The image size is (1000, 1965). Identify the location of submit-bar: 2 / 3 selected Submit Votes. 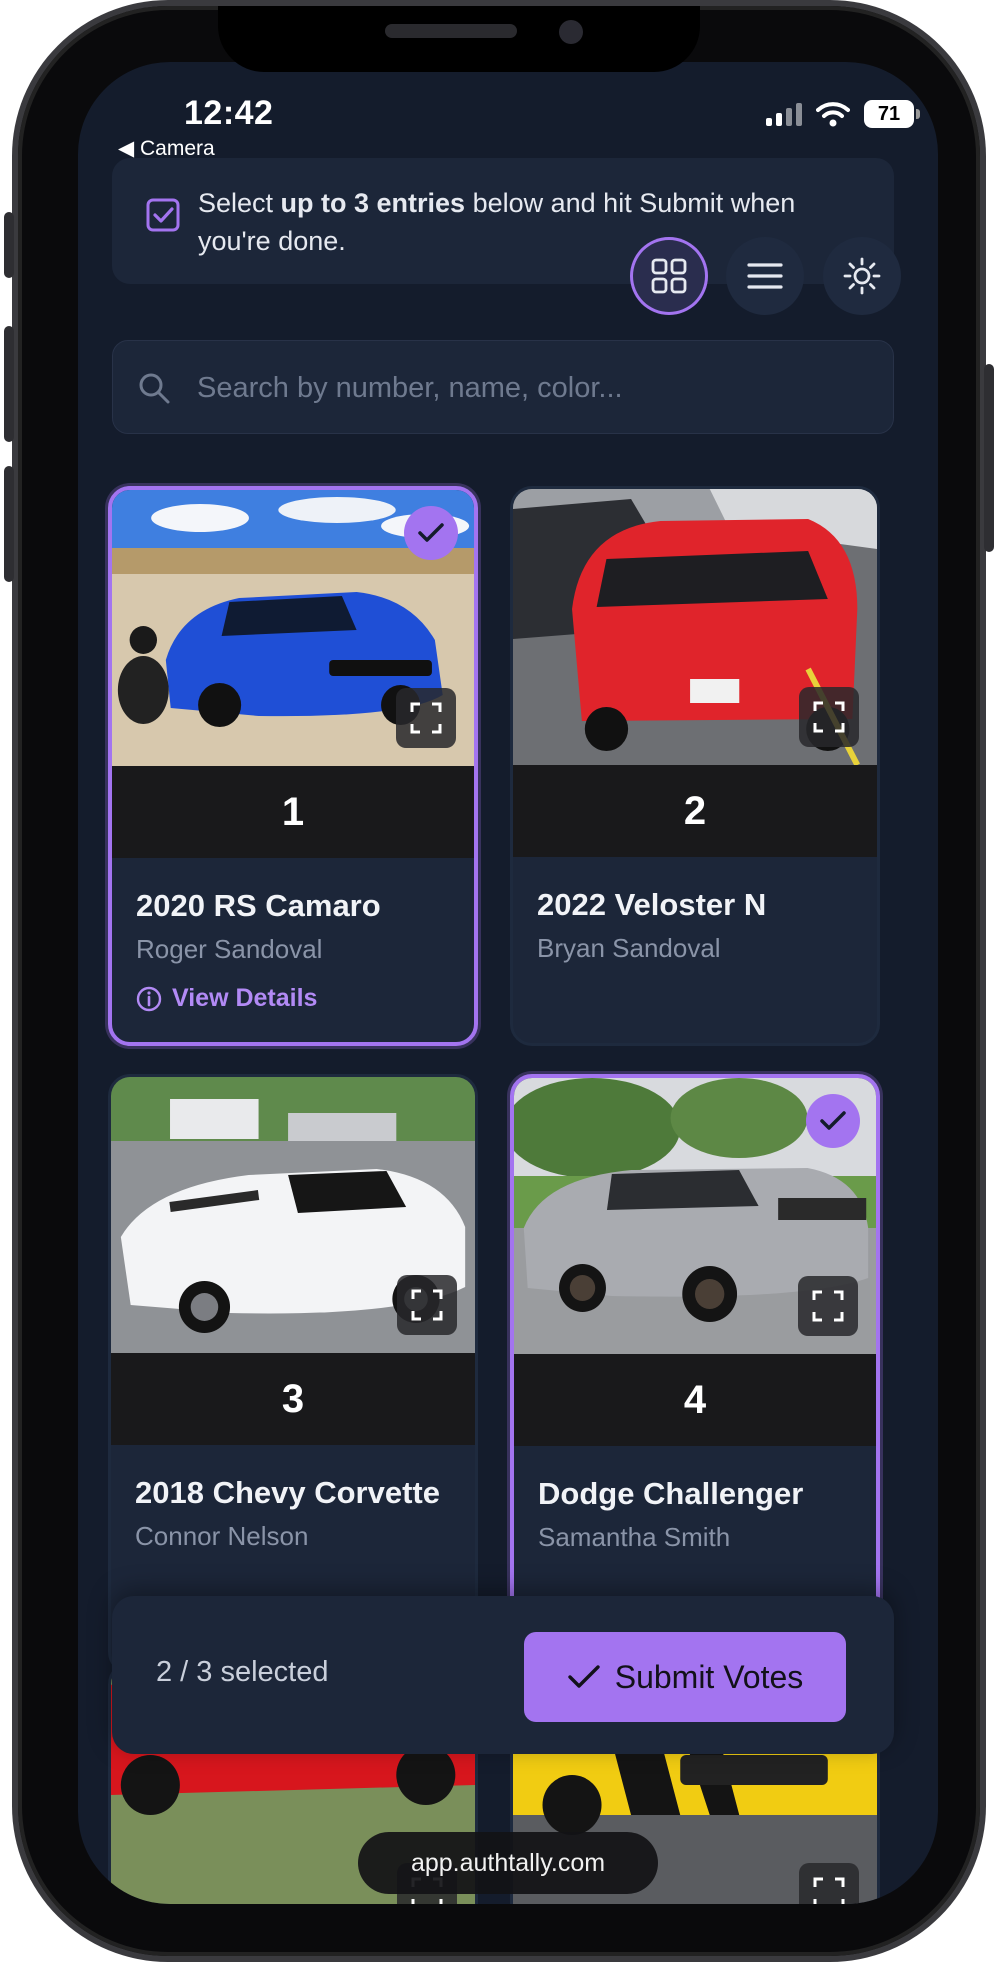
(503, 1675).